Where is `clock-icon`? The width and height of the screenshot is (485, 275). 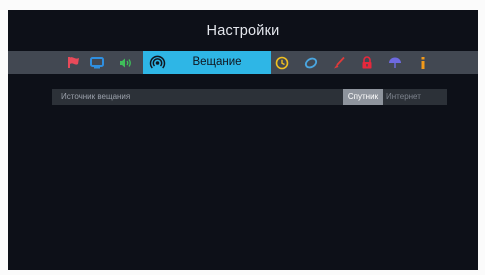
clock-icon is located at coordinates (282, 62).